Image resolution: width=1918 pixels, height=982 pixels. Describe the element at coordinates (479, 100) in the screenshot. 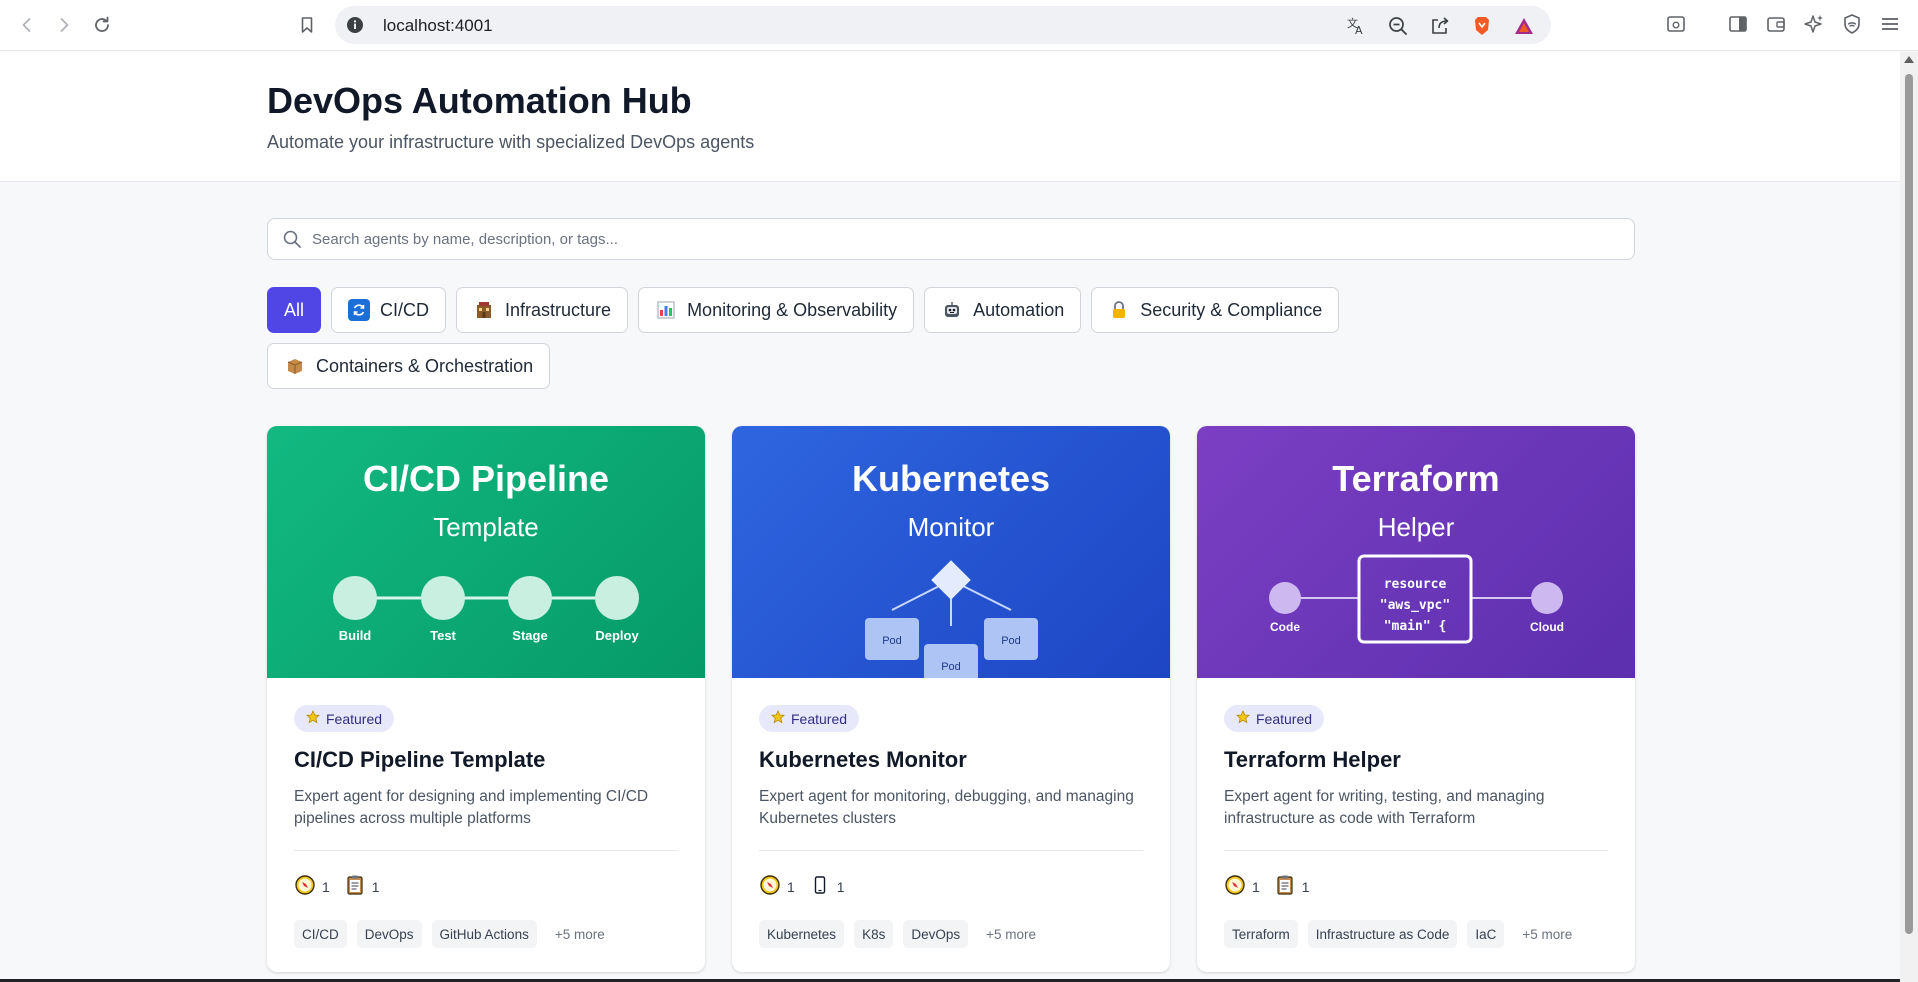

I see `page-title: DevOps Automation Hub` at that location.